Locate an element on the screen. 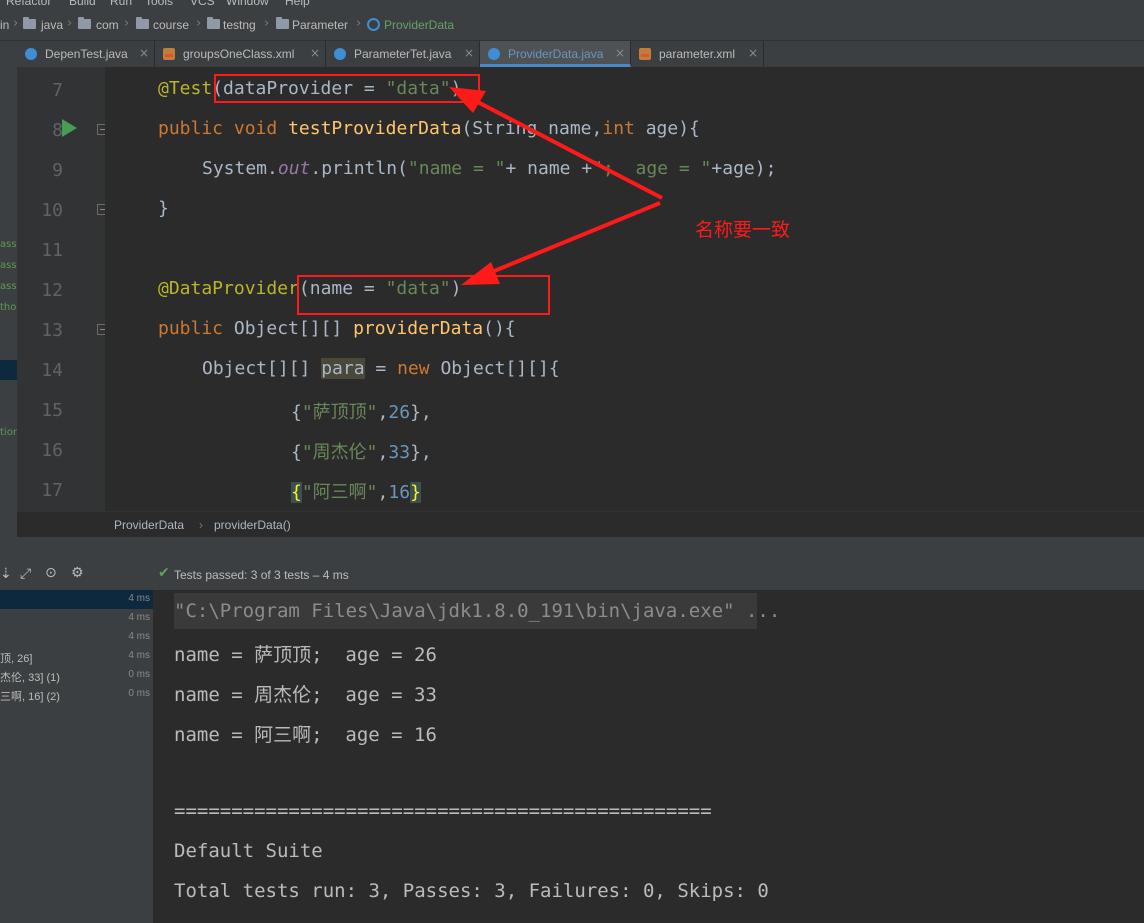 The width and height of the screenshot is (1144, 923). annotation-arrows is located at coordinates (556, 186).